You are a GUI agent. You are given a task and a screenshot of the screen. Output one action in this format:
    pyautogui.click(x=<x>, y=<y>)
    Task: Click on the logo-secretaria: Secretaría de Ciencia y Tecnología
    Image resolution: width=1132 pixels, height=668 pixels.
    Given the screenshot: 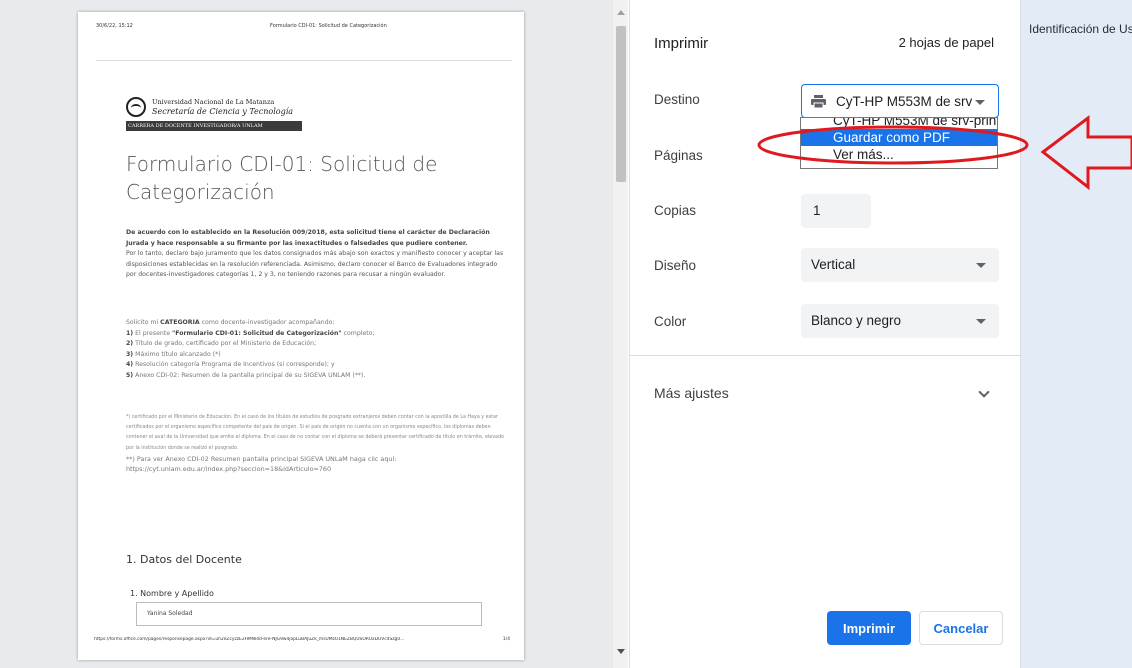 What is the action you would take?
    pyautogui.click(x=223, y=111)
    